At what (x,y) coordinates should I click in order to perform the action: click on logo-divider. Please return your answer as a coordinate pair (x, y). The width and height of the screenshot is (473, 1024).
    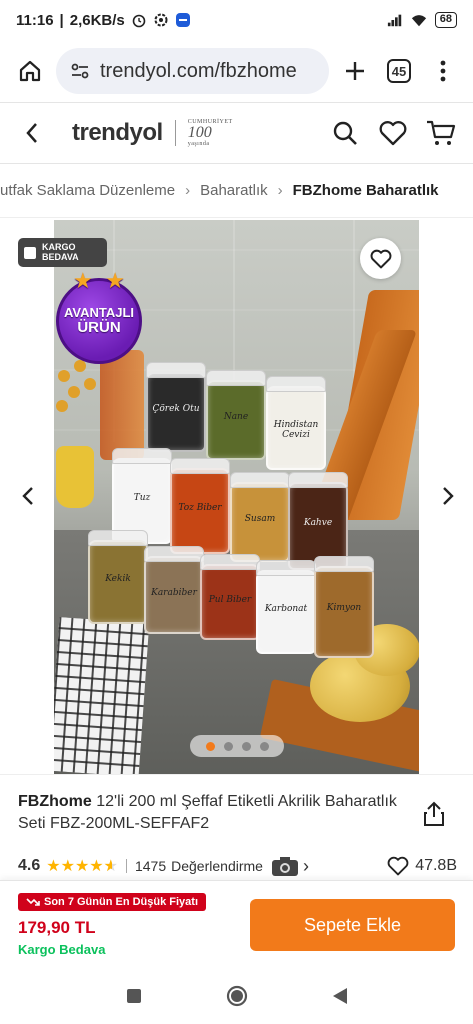
    Looking at the image, I should click on (175, 133).